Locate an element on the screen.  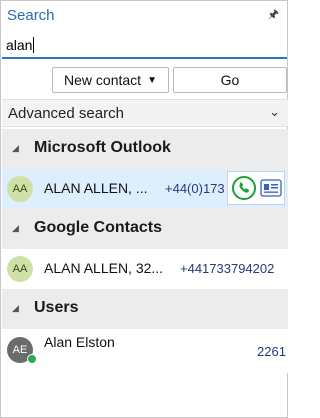
contact-row: AA ALAN ALLEN, 32... +441733794202 is located at coordinates (145, 269).